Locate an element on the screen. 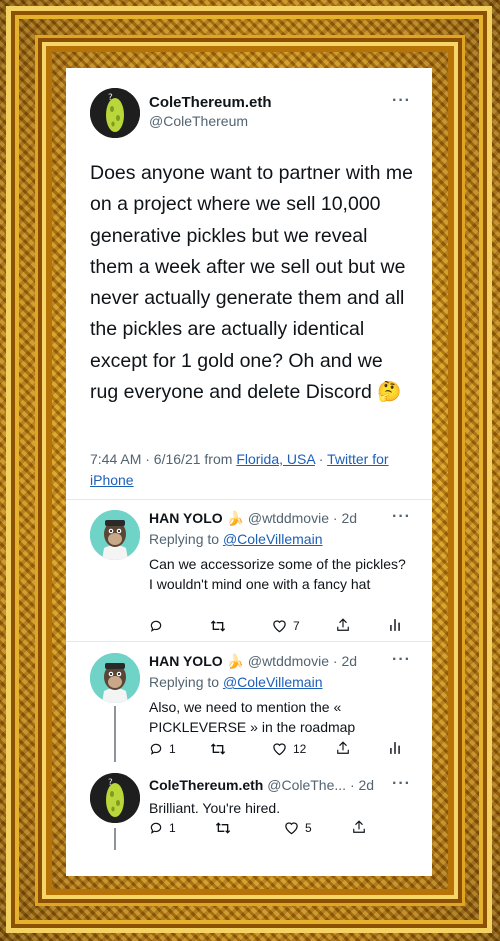 This screenshot has height=941, width=500. like-action: 7 is located at coordinates (286, 626).